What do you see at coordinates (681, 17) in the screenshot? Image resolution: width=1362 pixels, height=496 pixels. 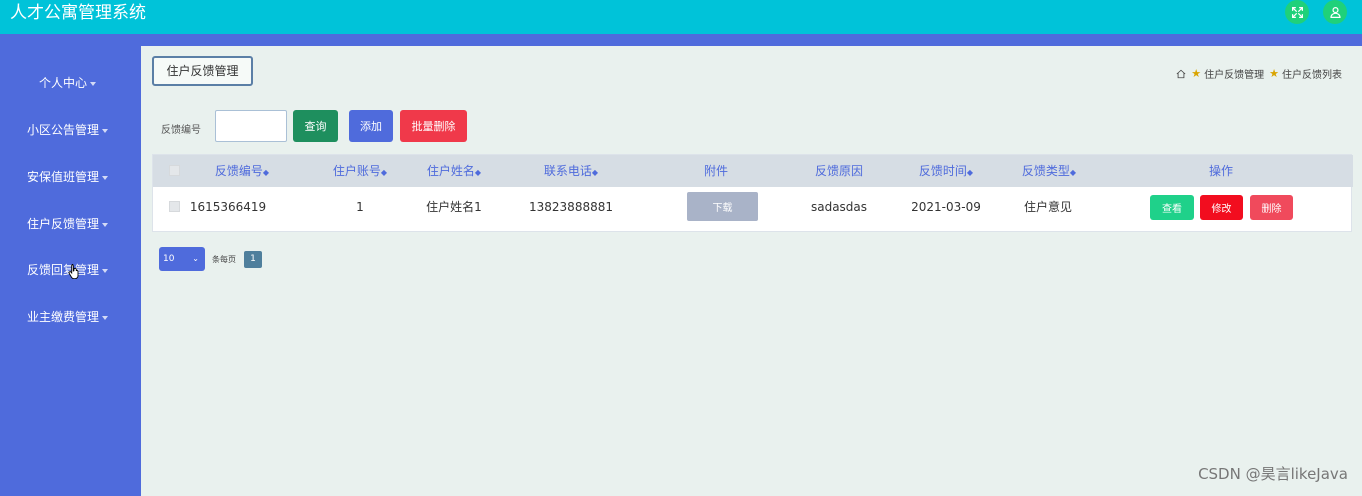 I see `top-header: 人才公寓管理系统` at bounding box center [681, 17].